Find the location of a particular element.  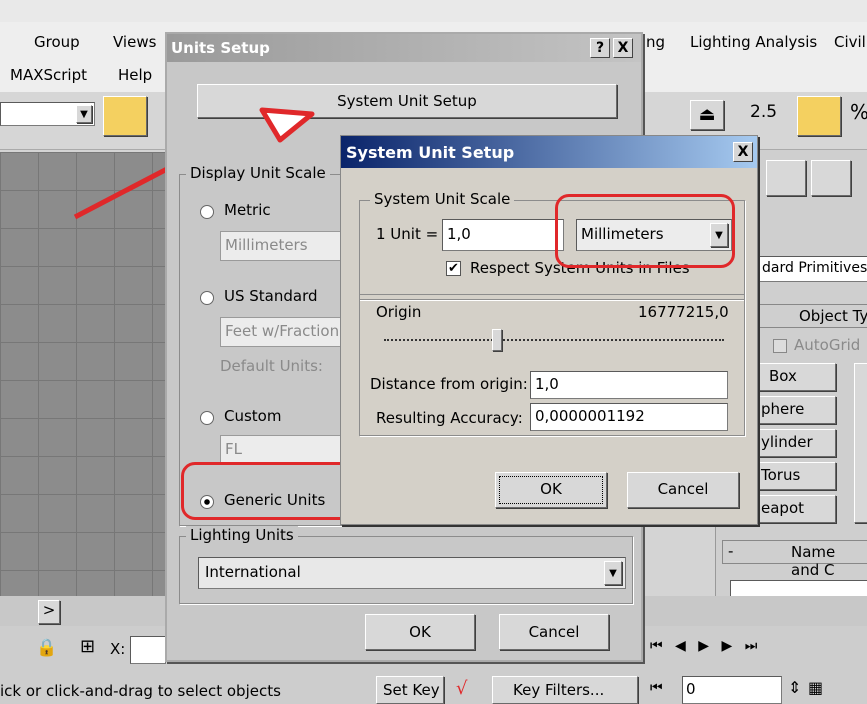

default-units-label: Default Units: is located at coordinates (271, 366).